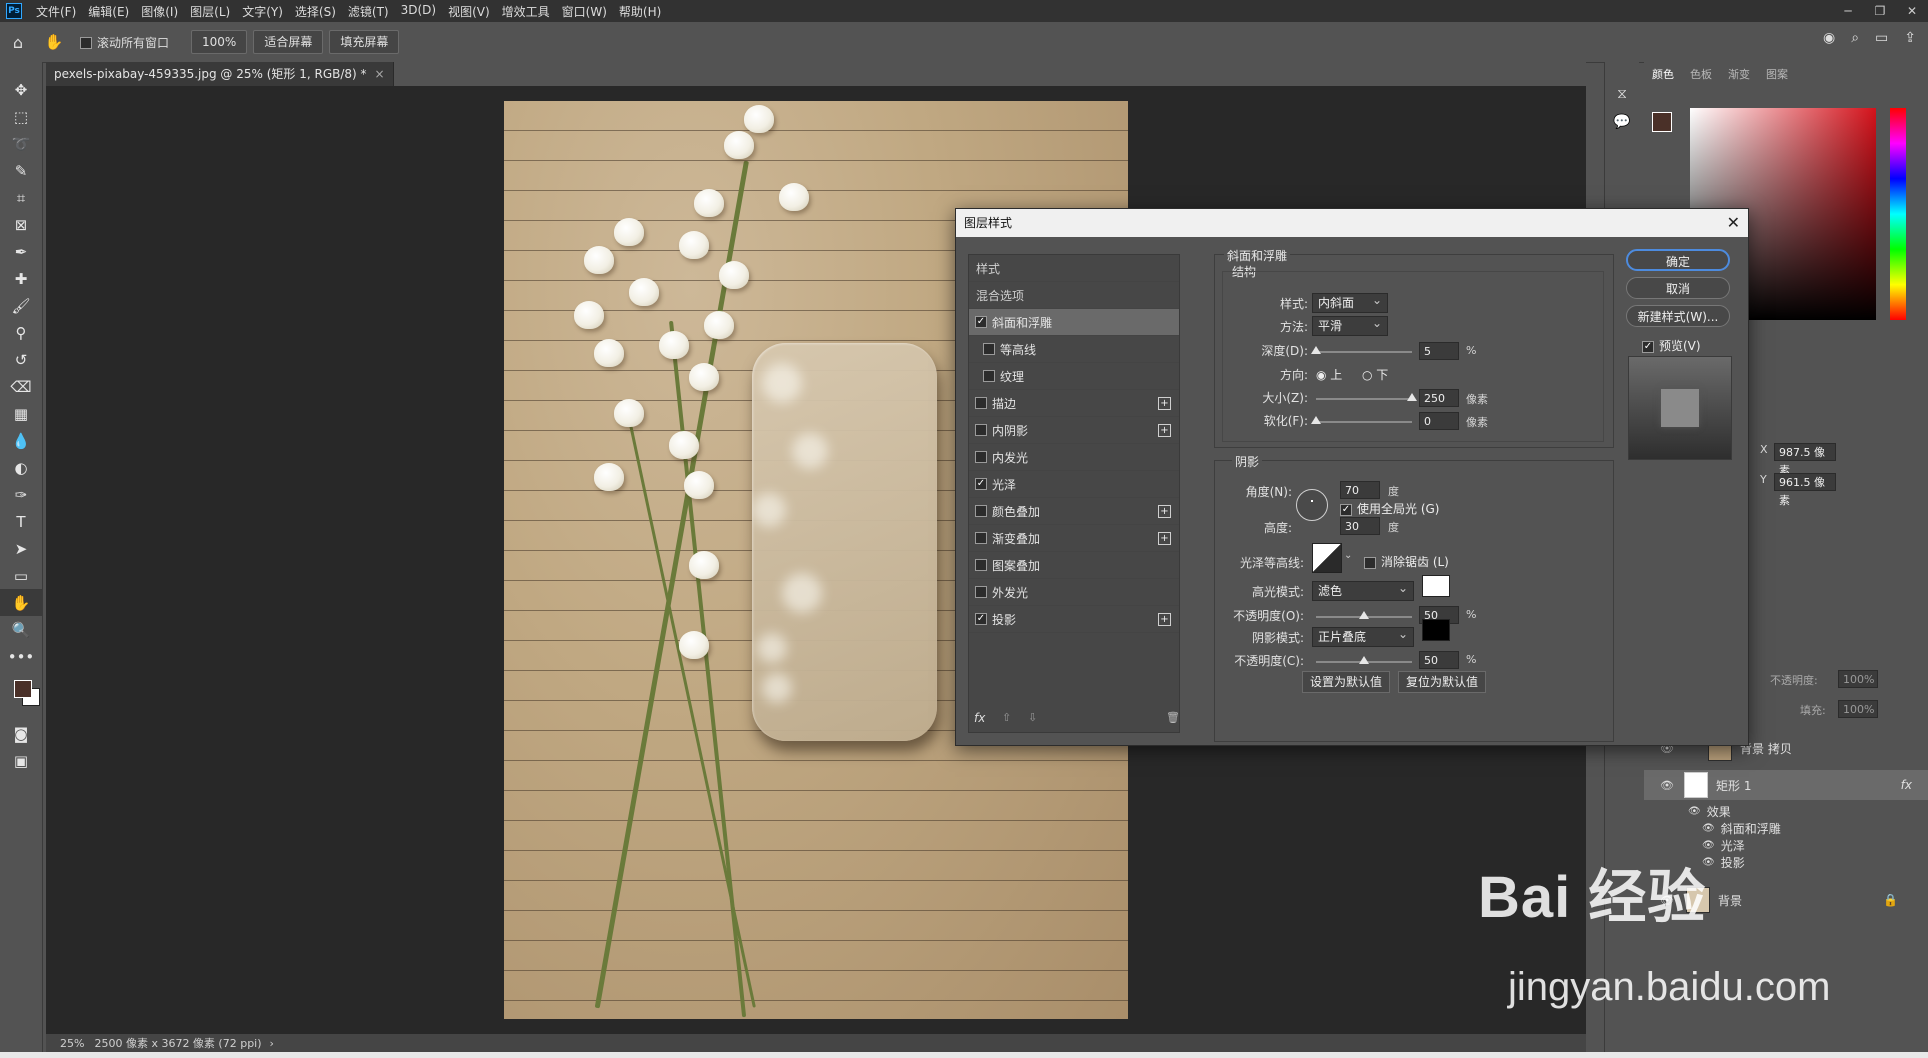 The width and height of the screenshot is (1928, 1058). What do you see at coordinates (21, 305) in the screenshot?
I see `brush-tool-icon: 🖌` at bounding box center [21, 305].